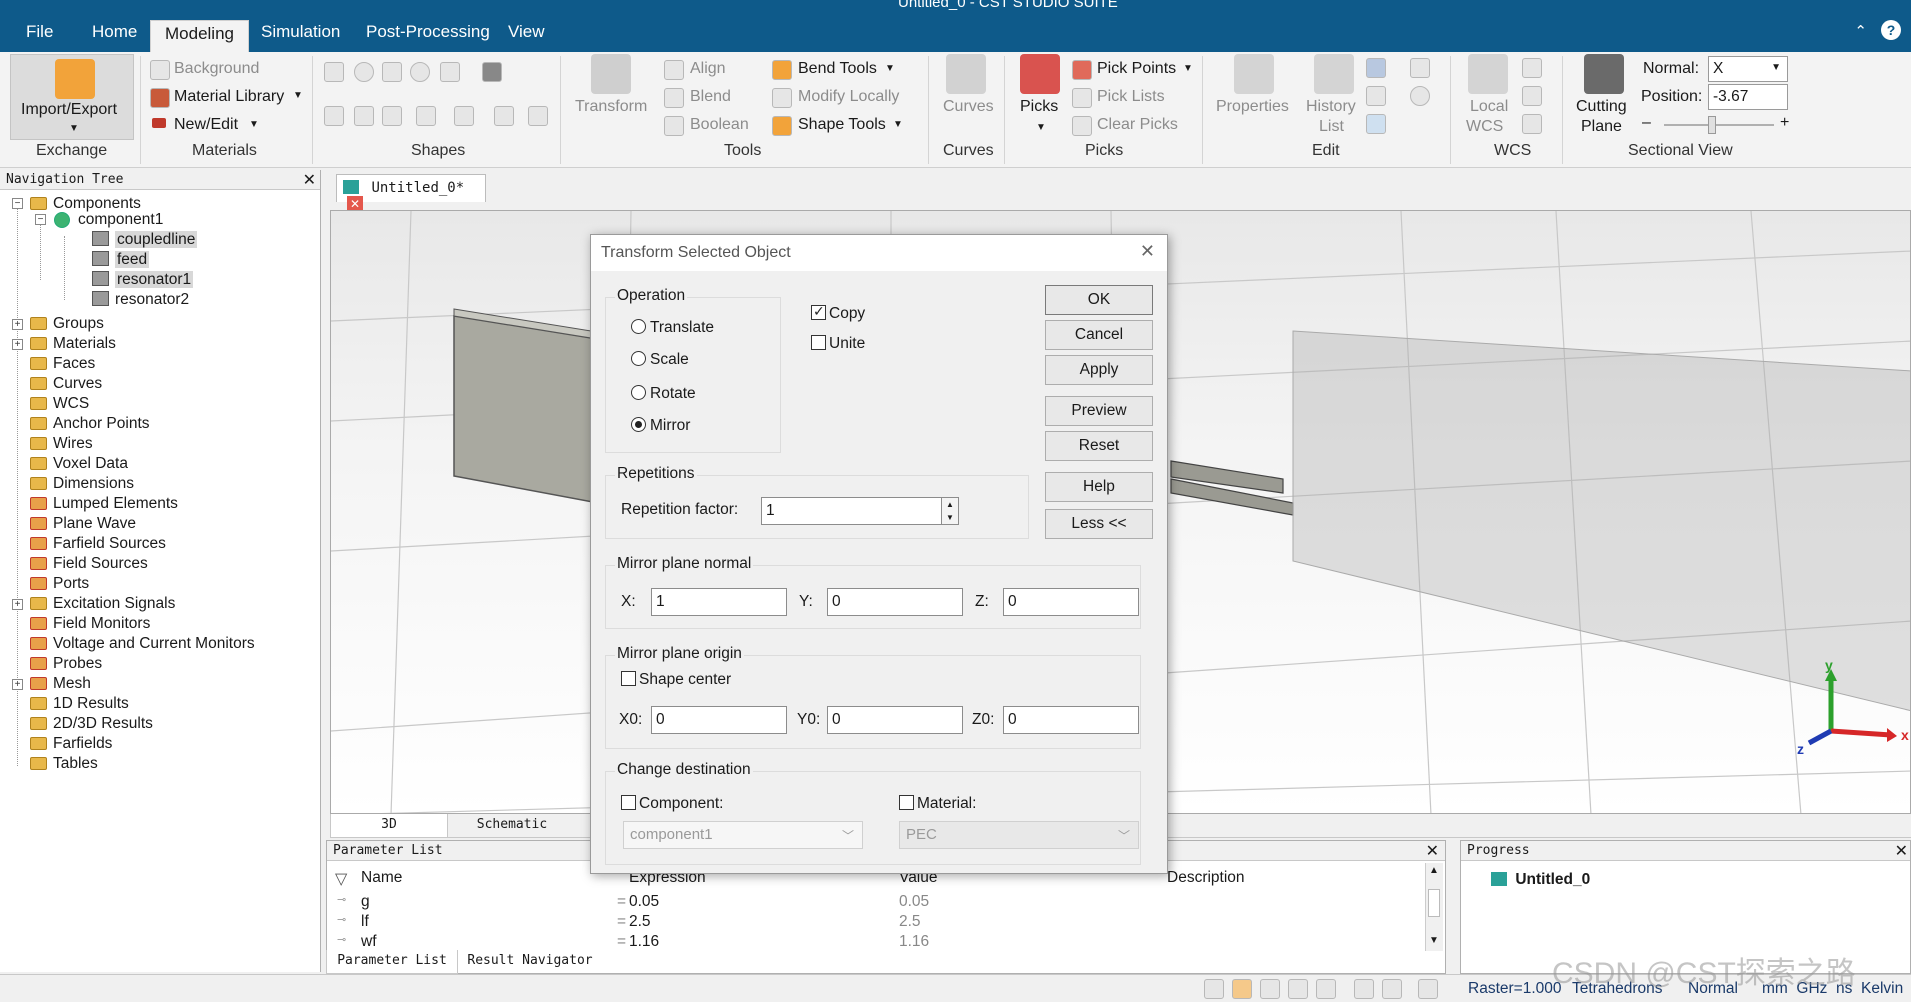 The height and width of the screenshot is (1002, 1911). Describe the element at coordinates (1784, 123) in the screenshot. I see `plus-icon: +` at that location.